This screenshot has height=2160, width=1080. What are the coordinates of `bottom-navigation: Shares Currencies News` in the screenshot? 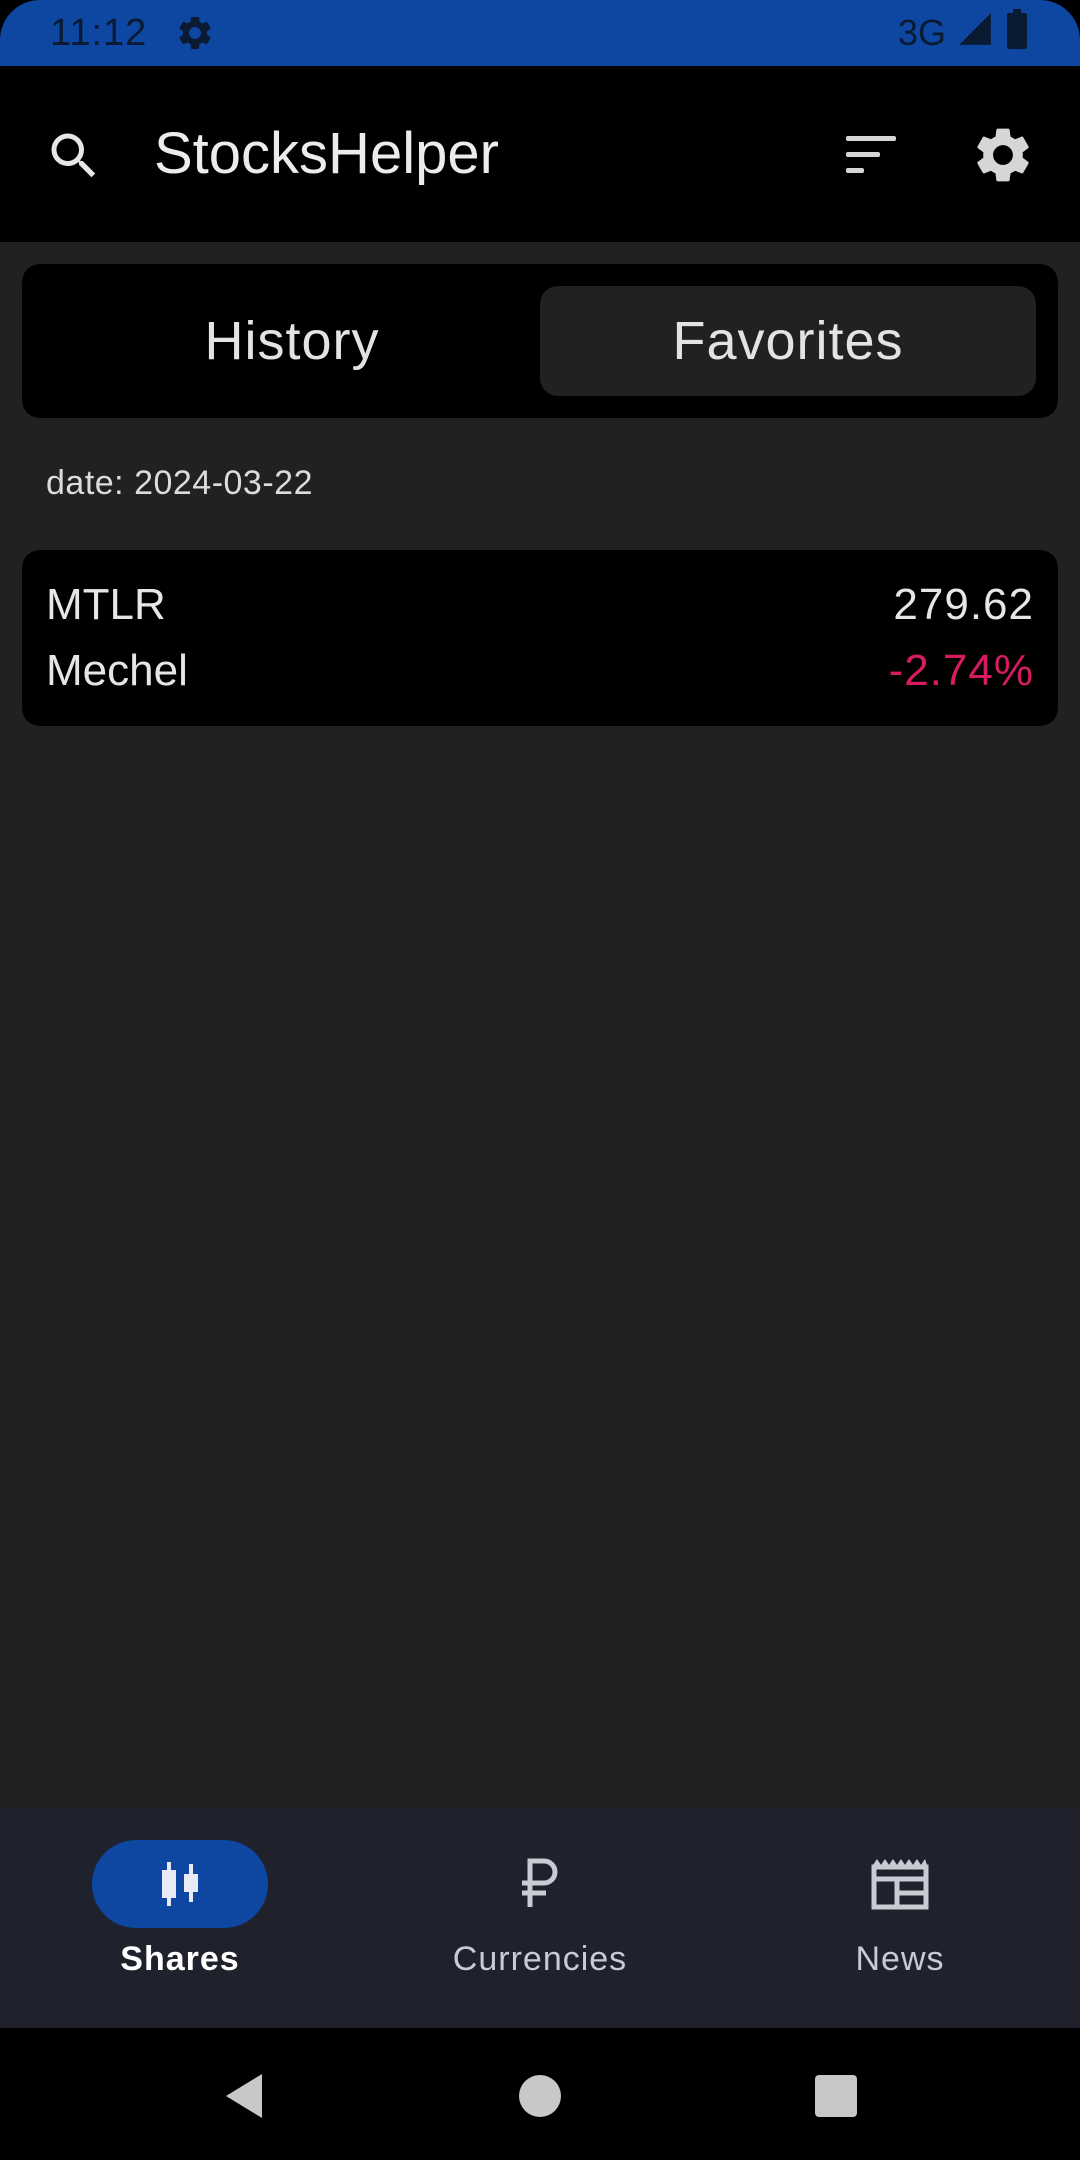 It's located at (540, 1918).